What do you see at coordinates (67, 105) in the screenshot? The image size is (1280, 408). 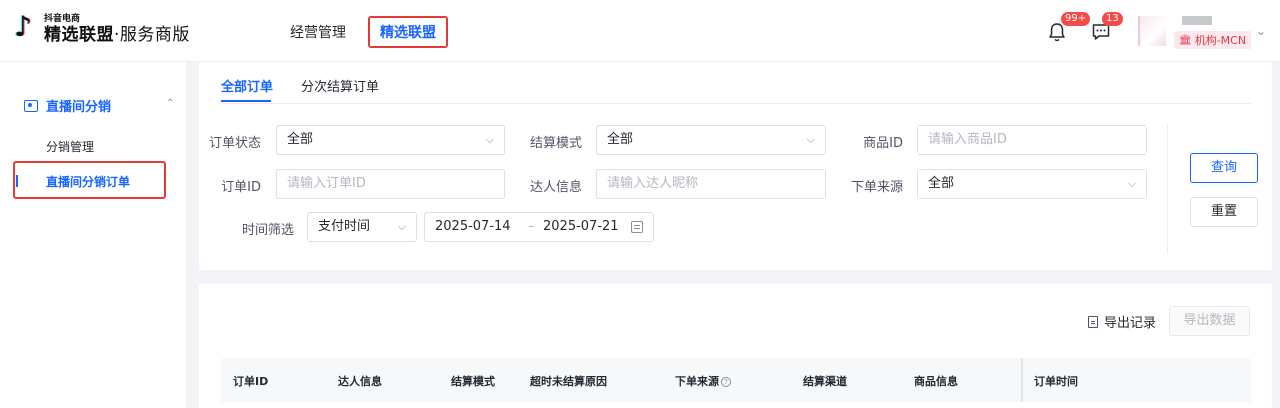 I see `sidebar-group-live-distribution: 直播间分销` at bounding box center [67, 105].